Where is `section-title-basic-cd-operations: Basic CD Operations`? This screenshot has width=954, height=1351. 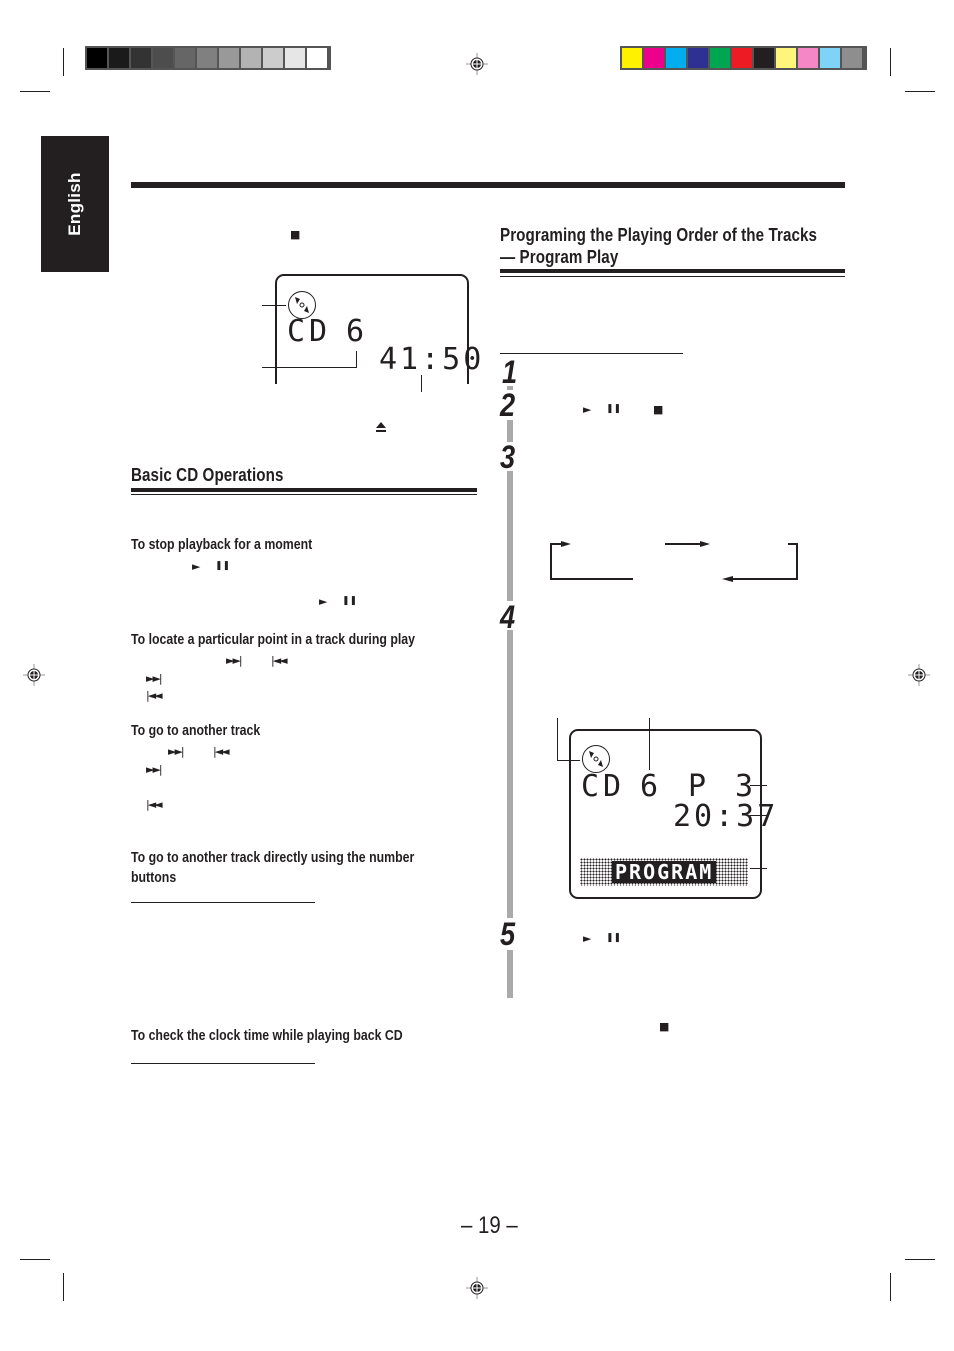 section-title-basic-cd-operations: Basic CD Operations is located at coordinates (207, 474).